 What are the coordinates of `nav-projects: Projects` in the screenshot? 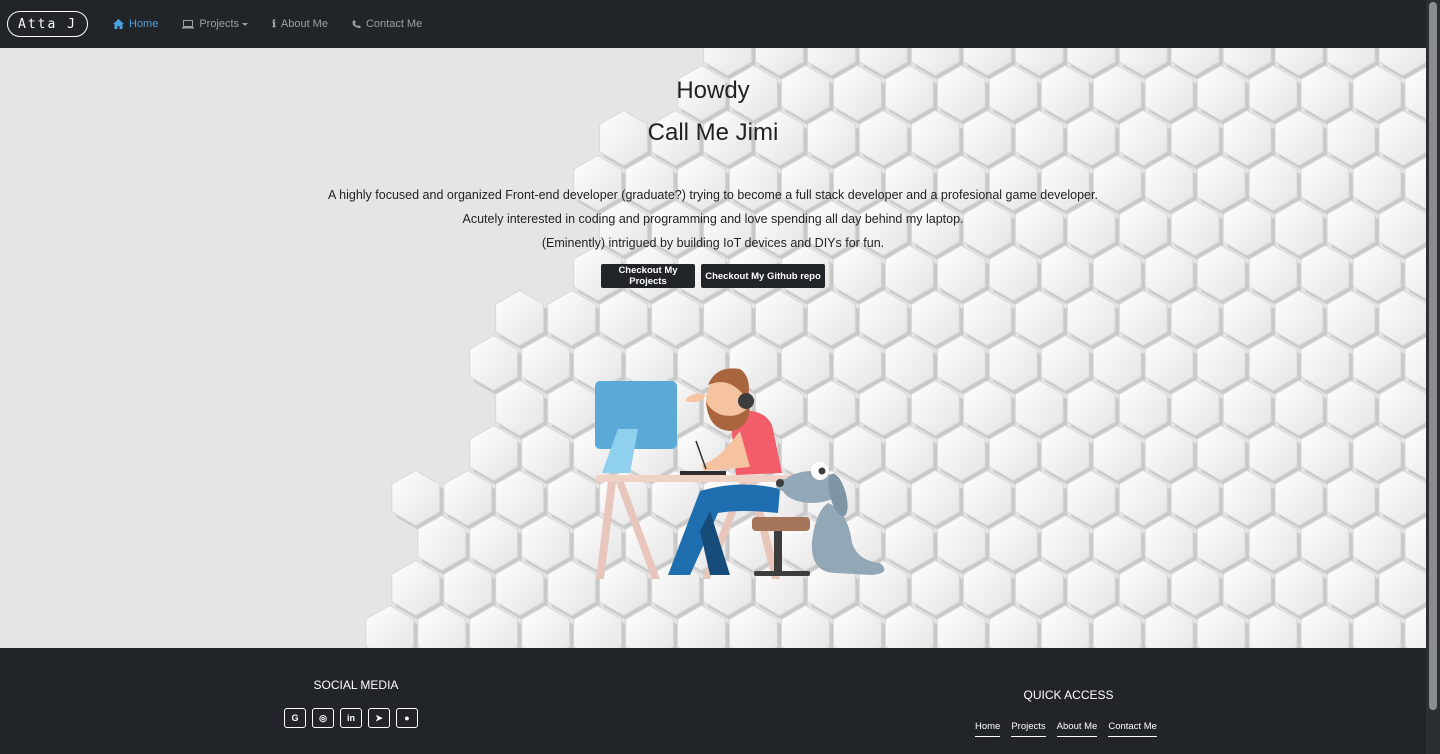 It's located at (215, 24).